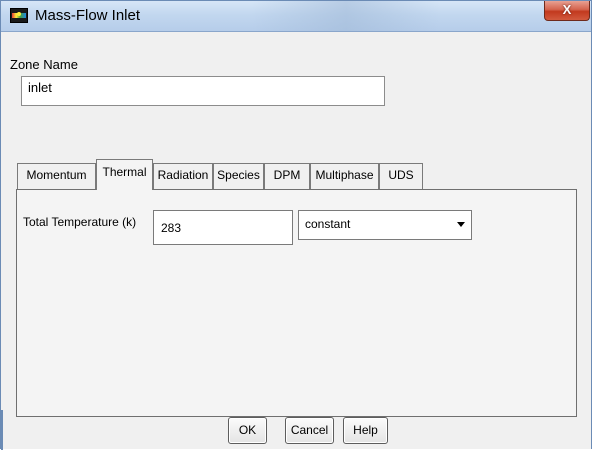  Describe the element at coordinates (44, 64) in the screenshot. I see `zone-name-label: Zone Name` at that location.